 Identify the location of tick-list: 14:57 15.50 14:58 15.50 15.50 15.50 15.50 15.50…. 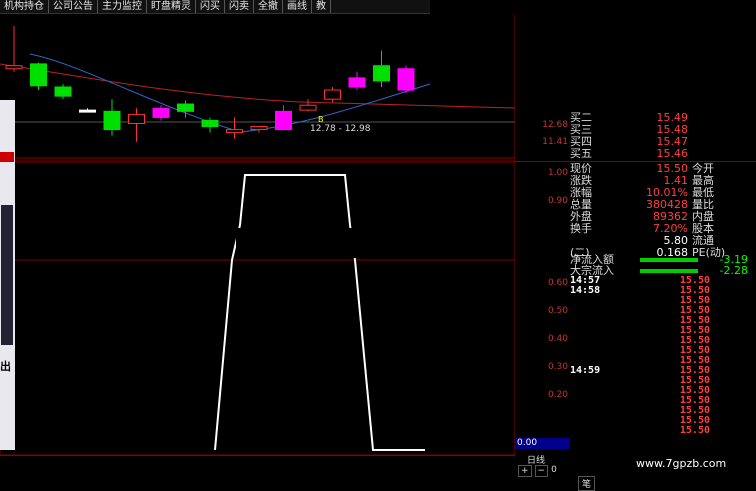
(663, 356).